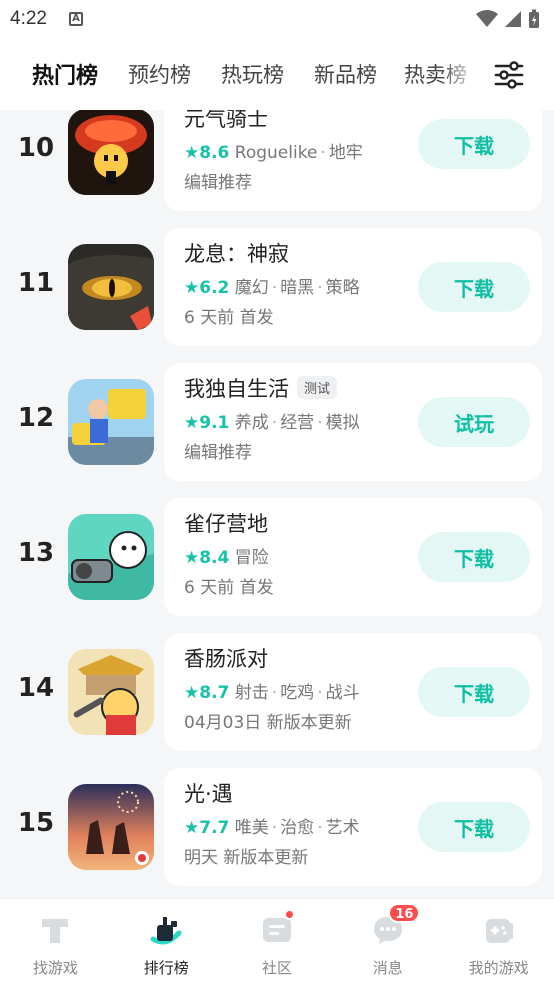 The height and width of the screenshot is (985, 554). I want to click on dragon-eye-icon, so click(111, 287).